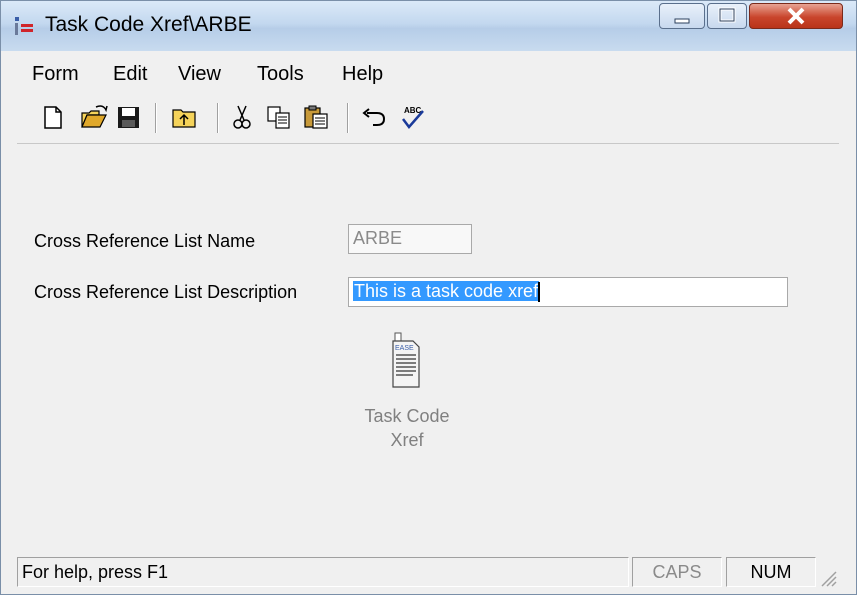  What do you see at coordinates (407, 360) in the screenshot?
I see `task-code-xref-document-icon: EASE` at bounding box center [407, 360].